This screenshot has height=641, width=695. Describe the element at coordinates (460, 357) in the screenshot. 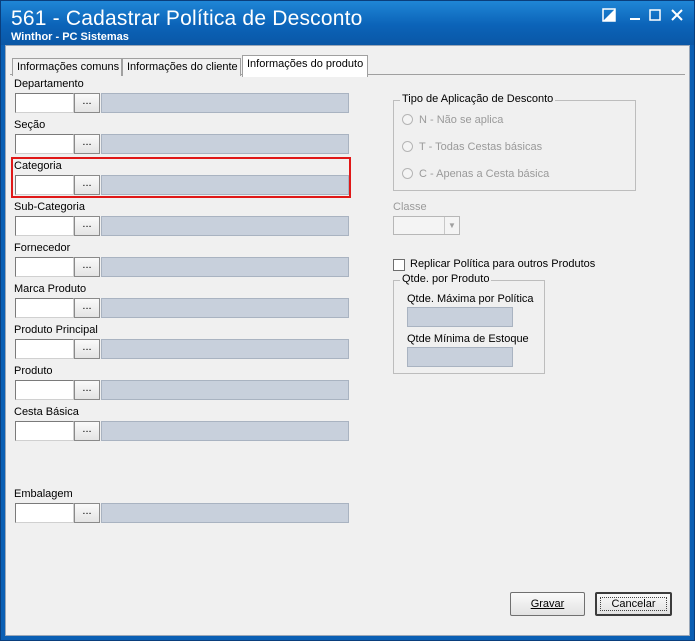

I see `qtde-minima-input` at that location.